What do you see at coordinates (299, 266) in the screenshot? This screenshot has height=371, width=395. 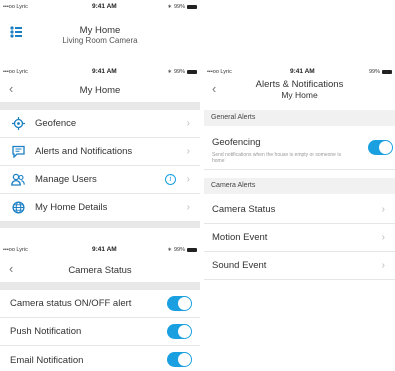 I see `list-item-sound-event: Sound Event ›` at bounding box center [299, 266].